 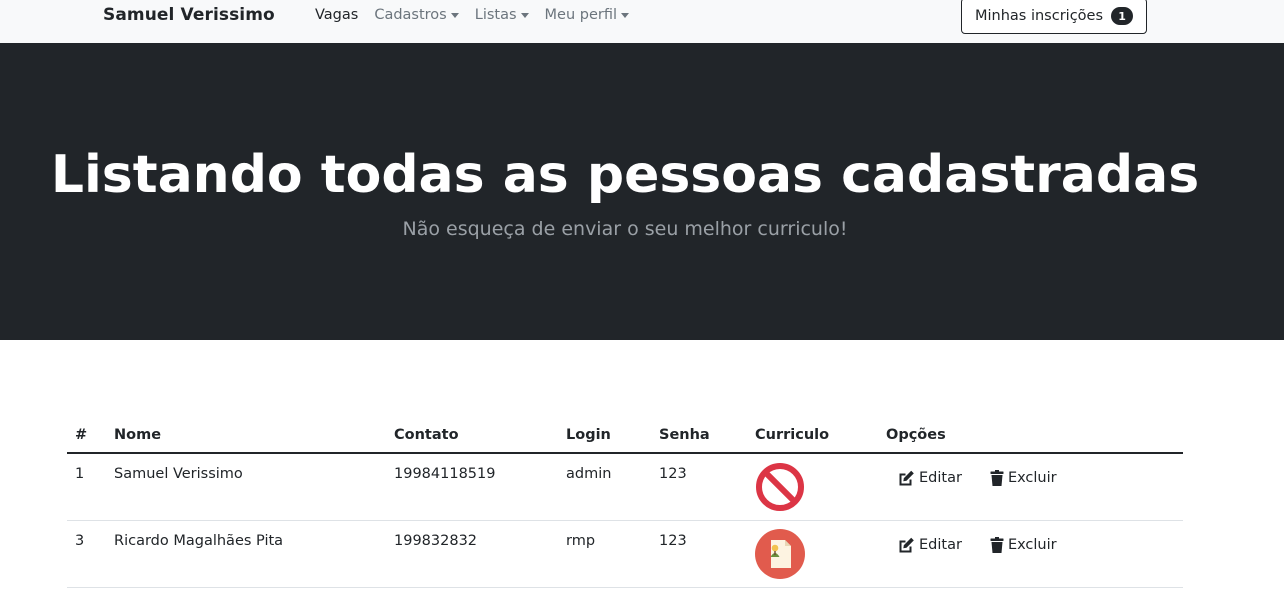 What do you see at coordinates (246, 436) in the screenshot?
I see `header-nome: Nome` at bounding box center [246, 436].